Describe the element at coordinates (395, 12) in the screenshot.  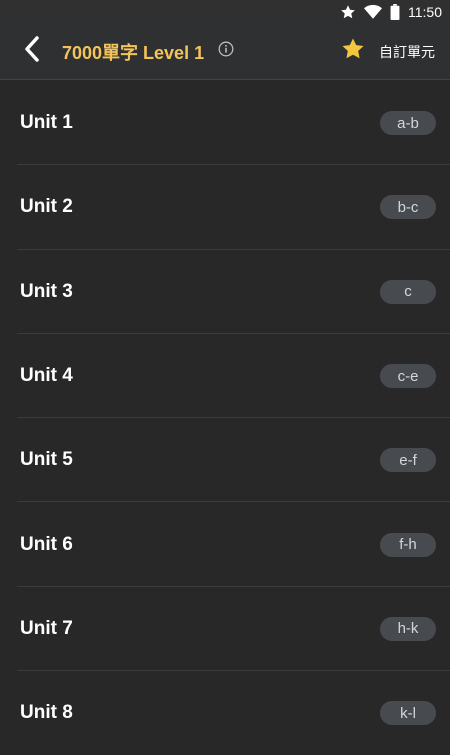
I see `battery-icon` at that location.